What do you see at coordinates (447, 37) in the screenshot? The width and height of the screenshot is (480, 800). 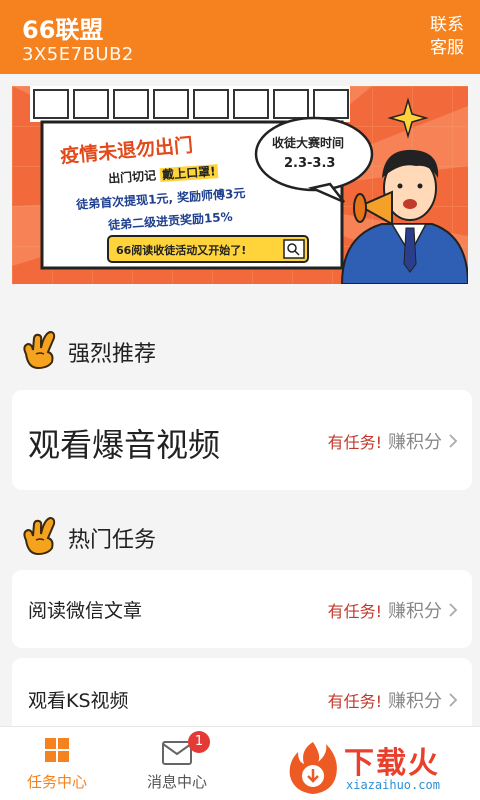 I see `contact-service-button: 联系 客服` at bounding box center [447, 37].